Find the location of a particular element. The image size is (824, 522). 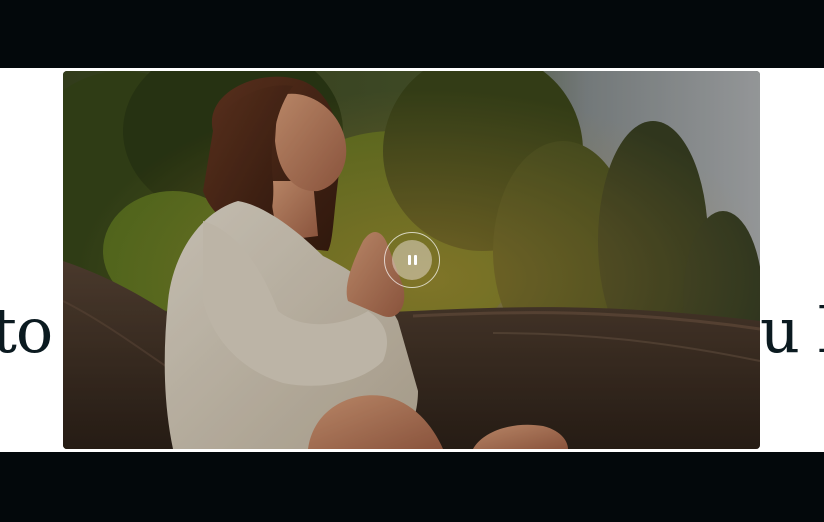

pause-bar-left is located at coordinates (409, 260).